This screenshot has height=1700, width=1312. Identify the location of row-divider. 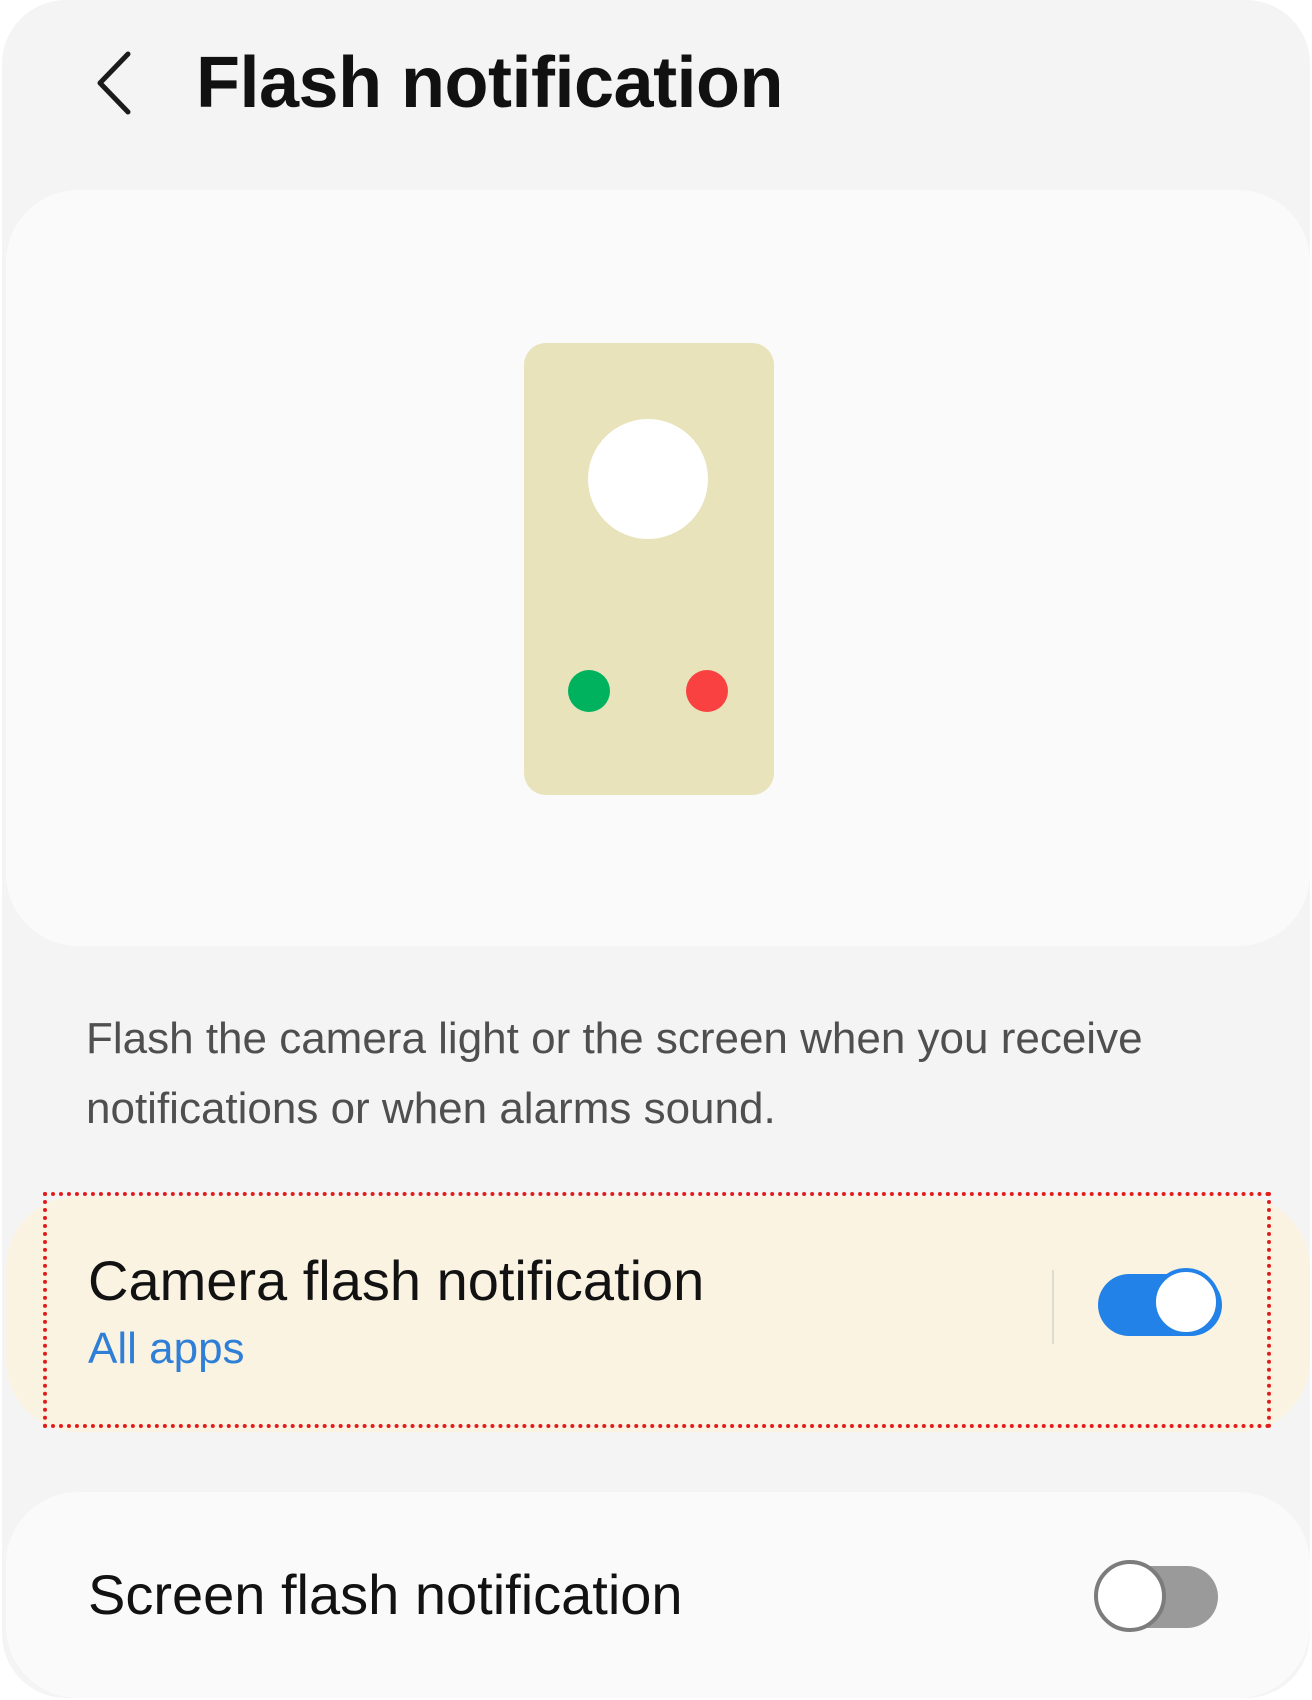
(1053, 1307).